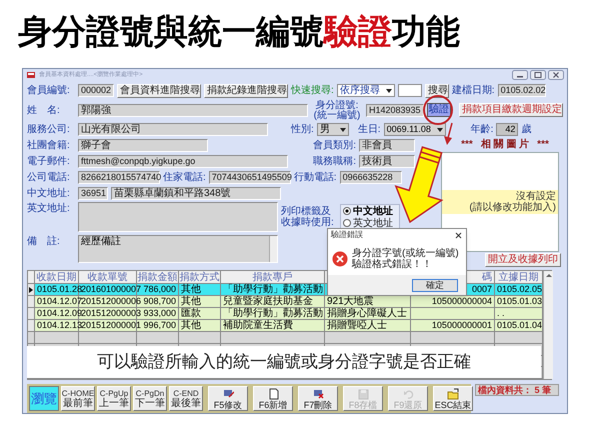 The width and height of the screenshot is (590, 442). Describe the element at coordinates (56, 278) in the screenshot. I see `column-header: 收款日期` at that location.